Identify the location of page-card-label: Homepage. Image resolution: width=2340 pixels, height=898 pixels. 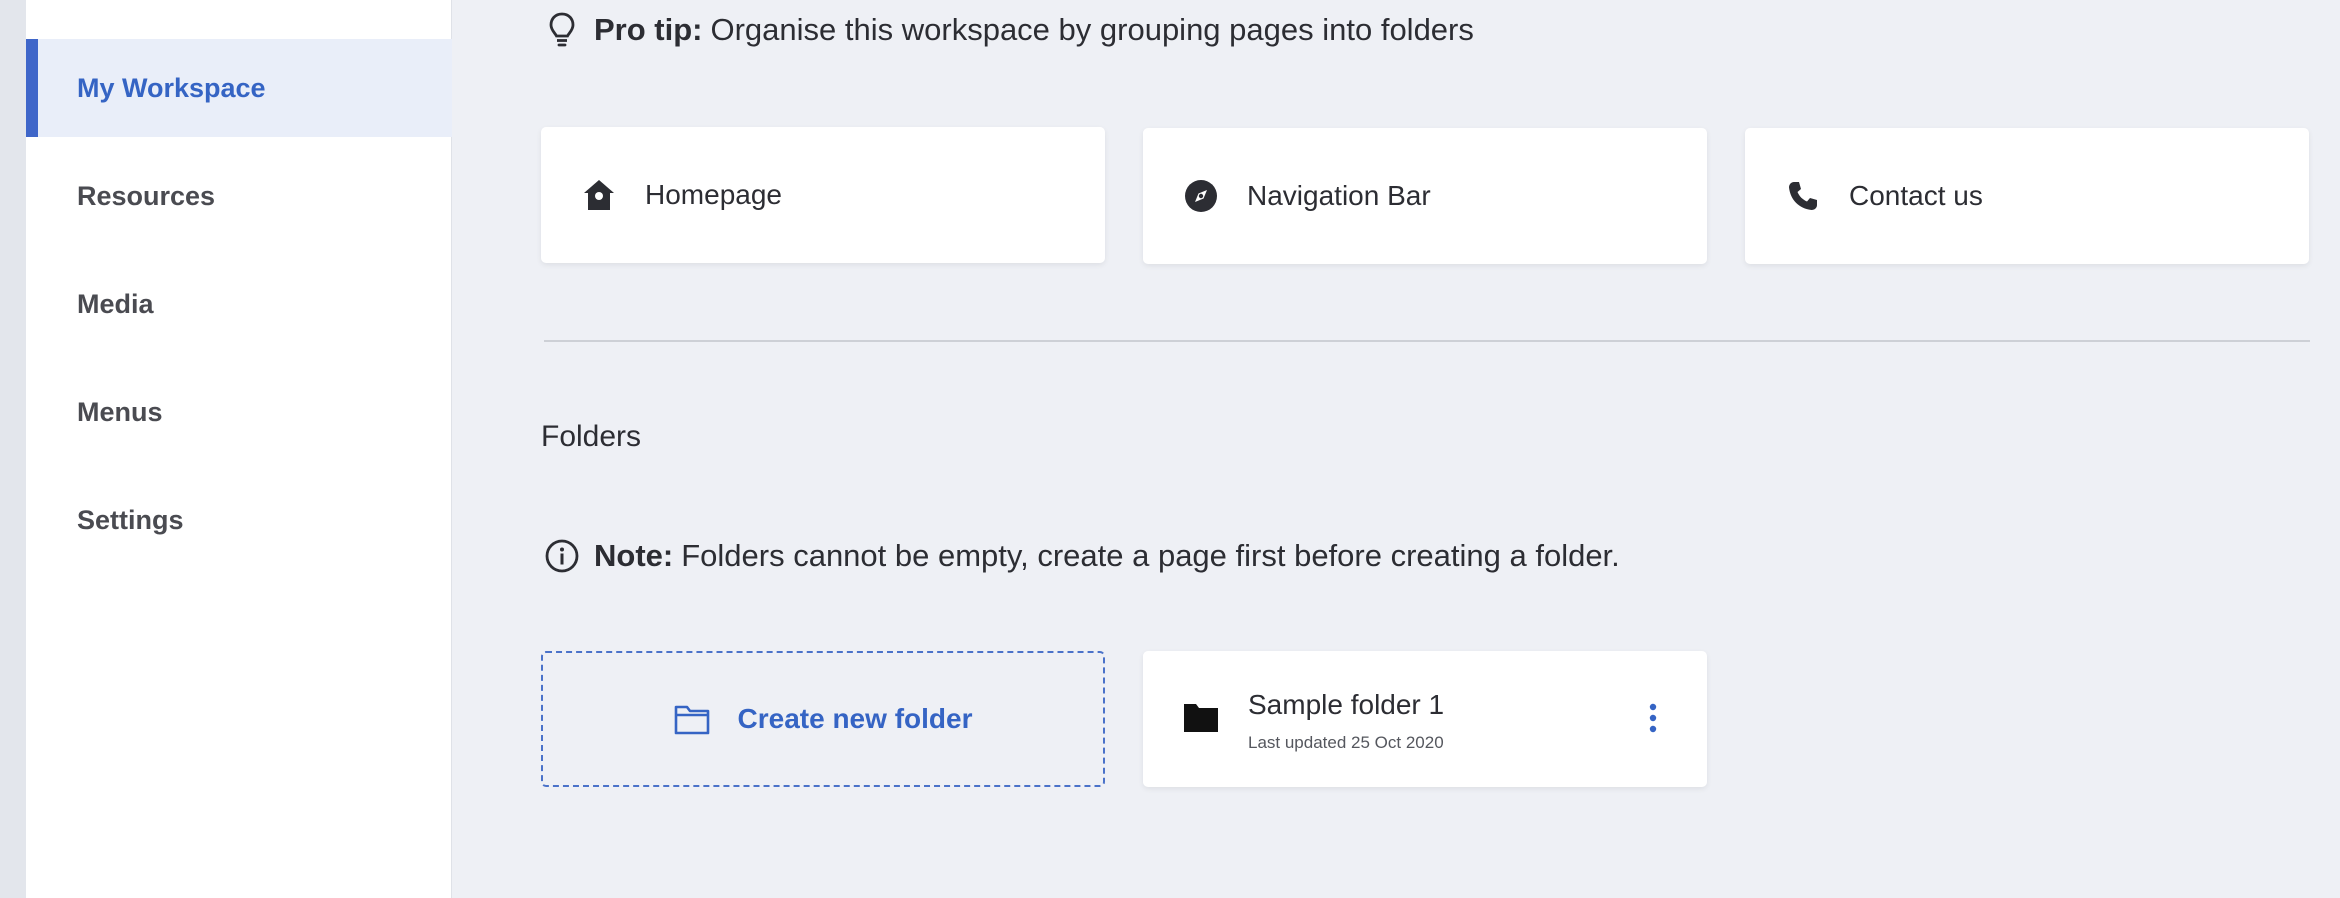
(713, 194).